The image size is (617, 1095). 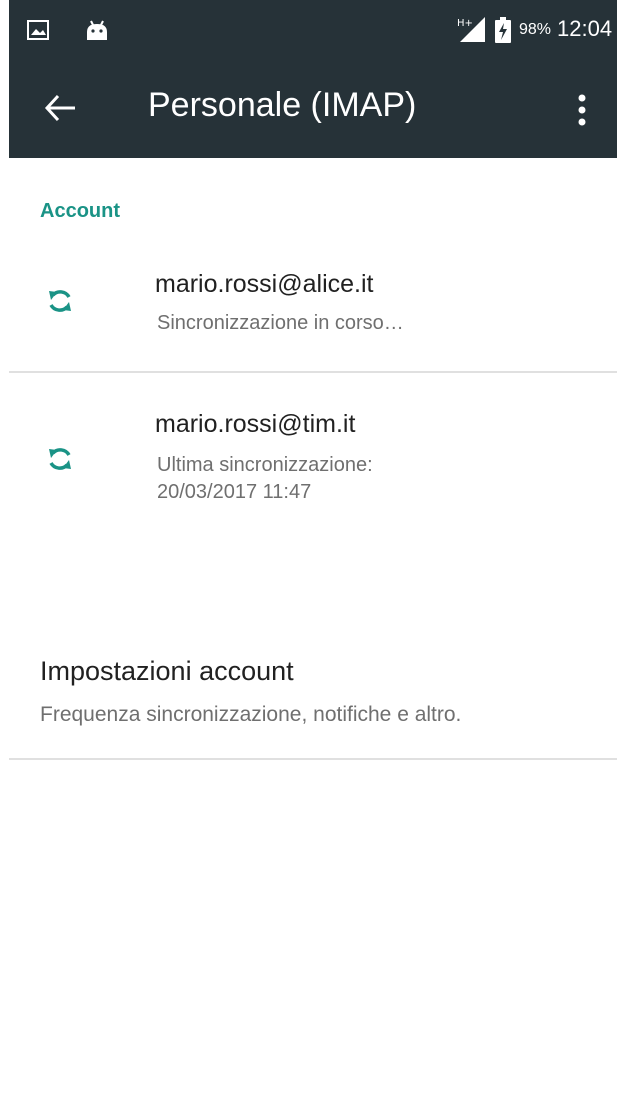 I want to click on app-header: H+ 98% 12:04 Personale (IMAP), so click(x=313, y=79).